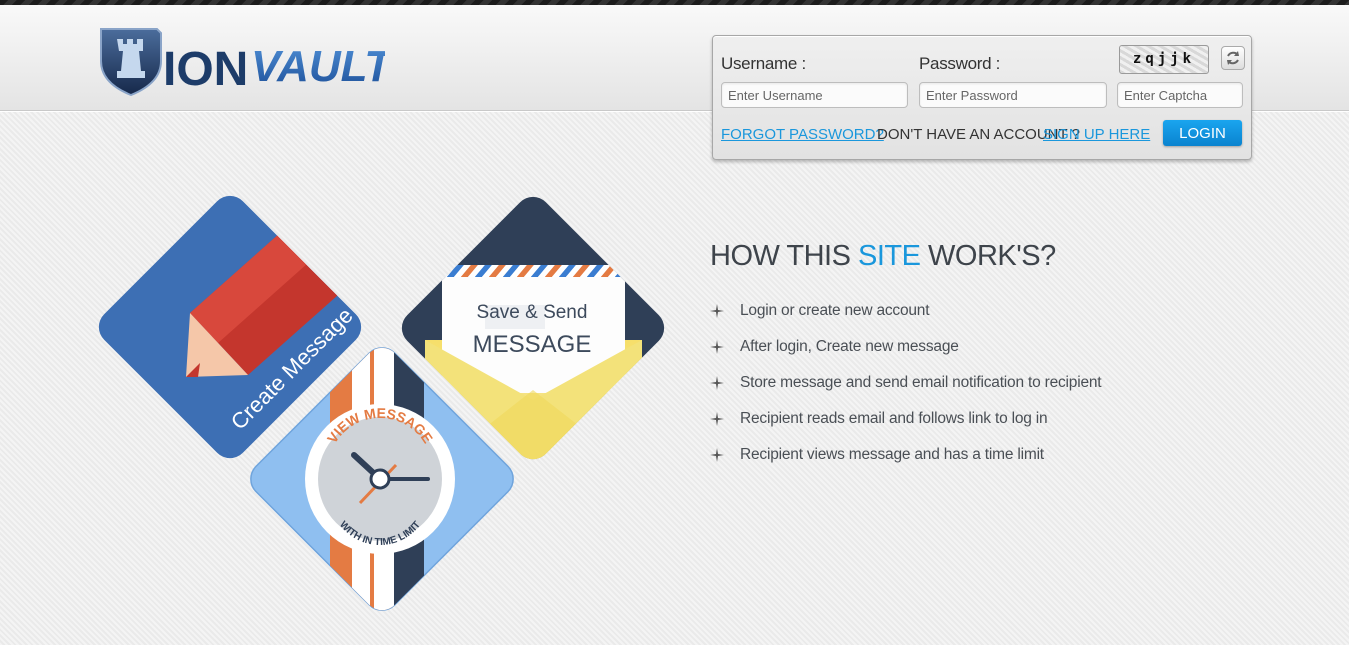 This screenshot has height=645, width=1349. Describe the element at coordinates (205, 69) in the screenshot. I see `logo-text-ion: ION` at that location.